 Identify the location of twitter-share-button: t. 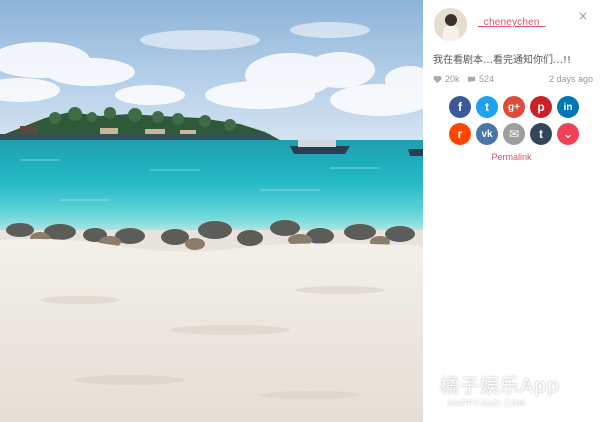
(487, 107).